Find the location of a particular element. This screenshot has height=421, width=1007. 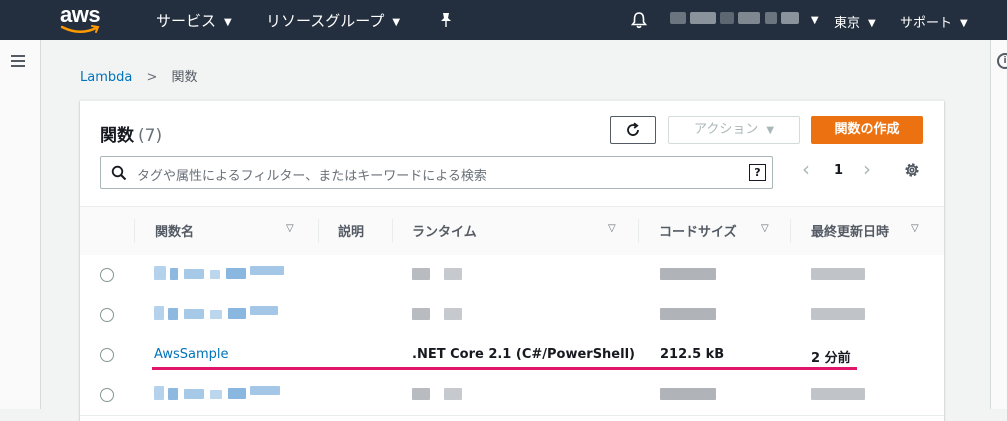

bell-icon is located at coordinates (639, 22).